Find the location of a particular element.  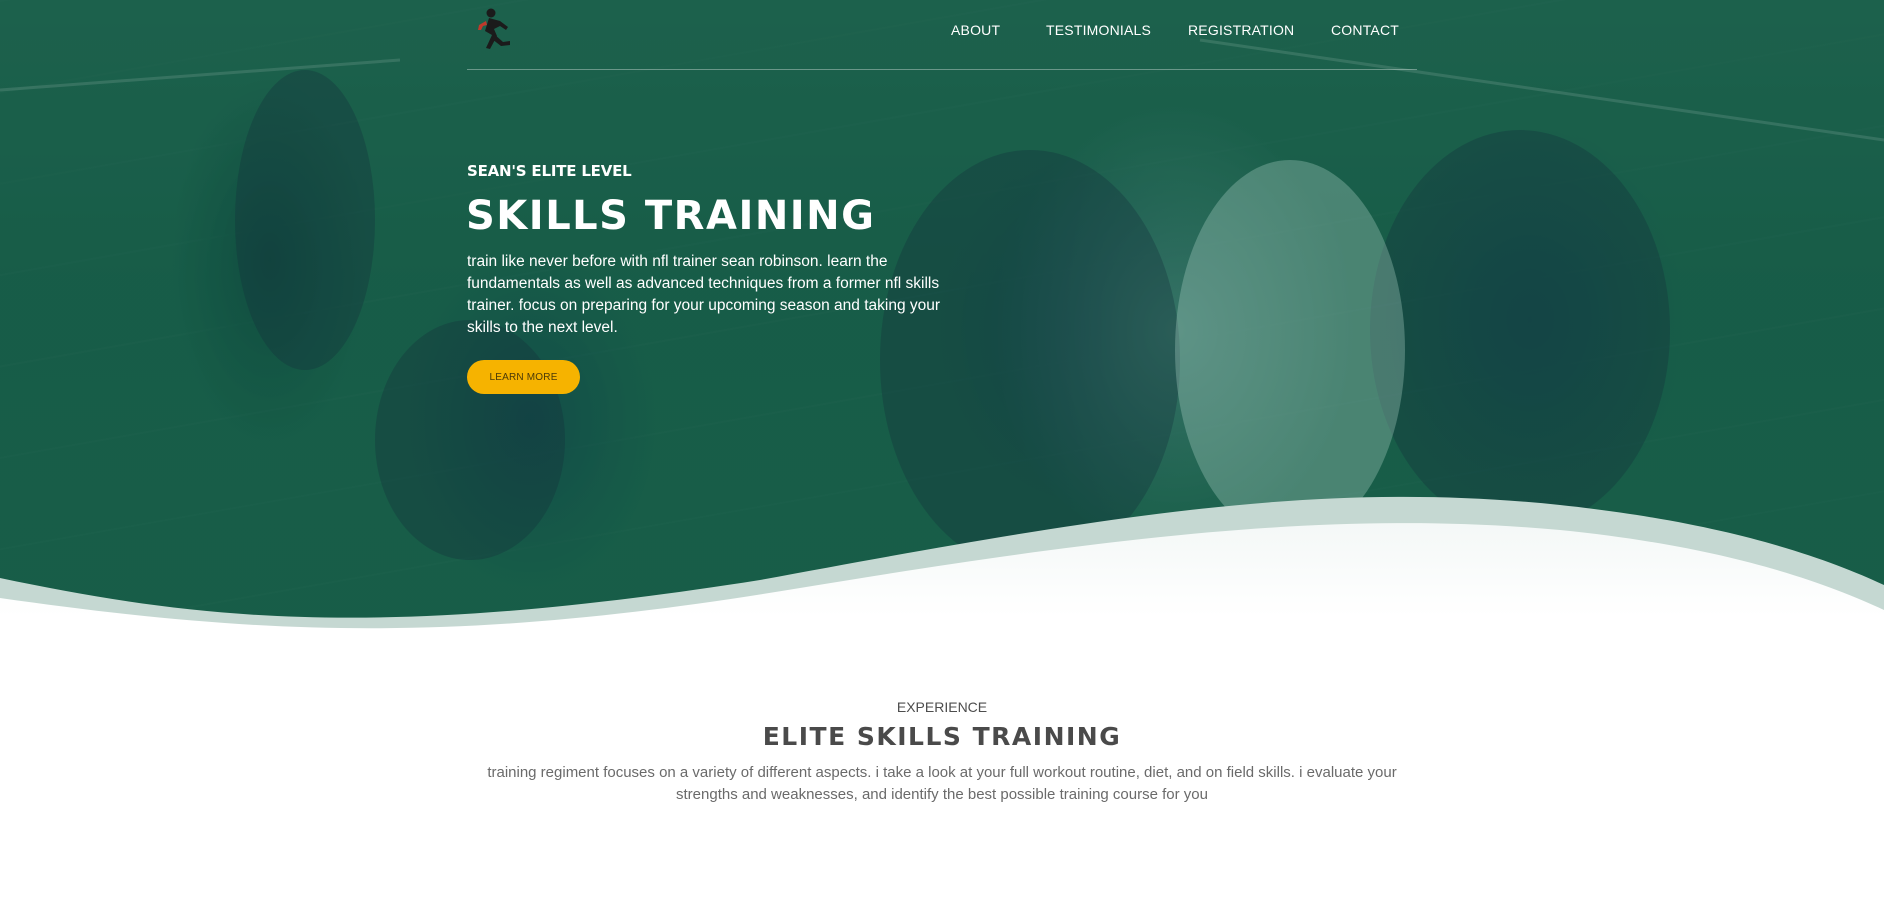

nav-divider is located at coordinates (942, 69).